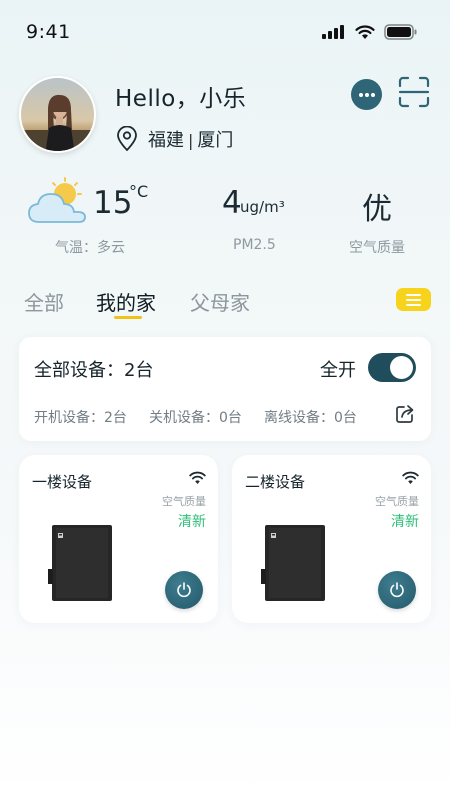 This screenshot has width=450, height=800. Describe the element at coordinates (94, 370) in the screenshot. I see `device-count: 全部设备：2台` at that location.